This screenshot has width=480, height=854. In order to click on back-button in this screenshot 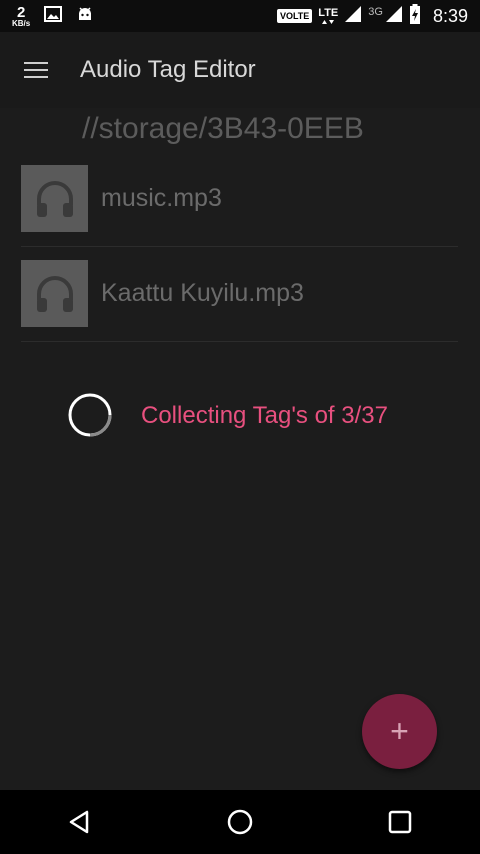, I will do `click(80, 822)`.